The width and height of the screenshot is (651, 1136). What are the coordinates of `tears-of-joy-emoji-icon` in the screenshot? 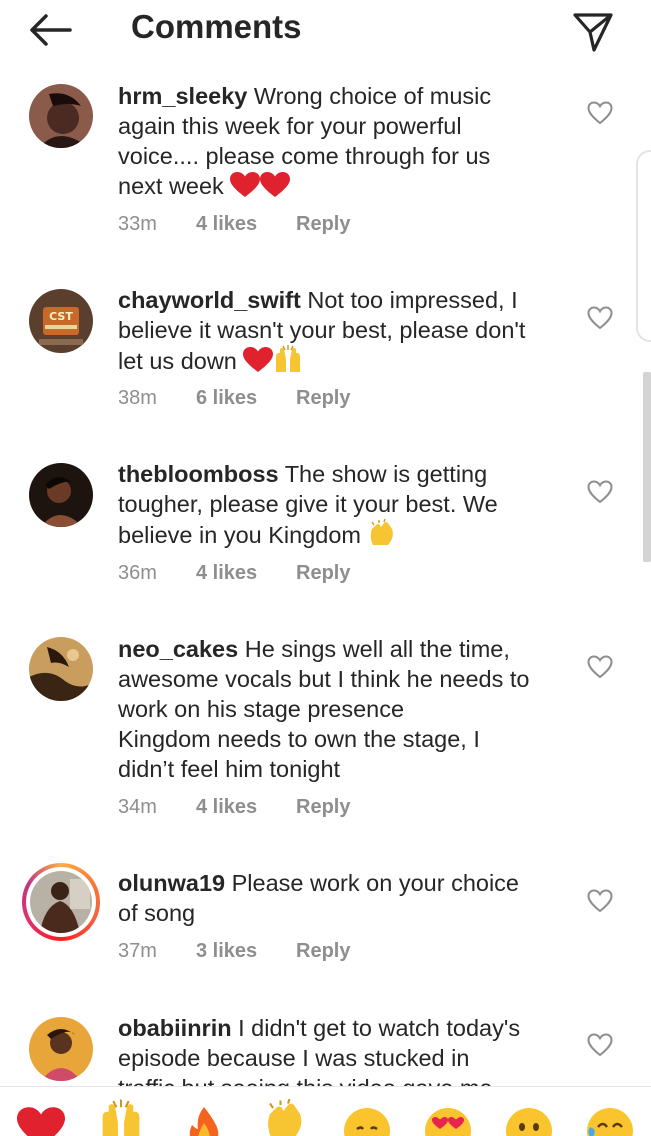 It's located at (610, 1121).